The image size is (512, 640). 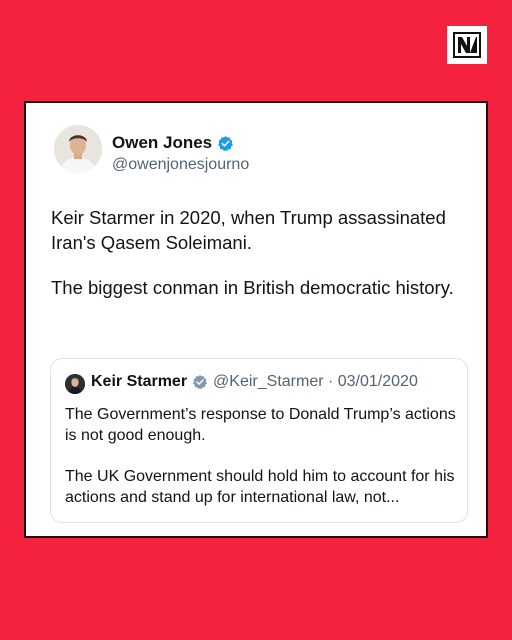 What do you see at coordinates (162, 143) in the screenshot?
I see `author-name: Owen Jones` at bounding box center [162, 143].